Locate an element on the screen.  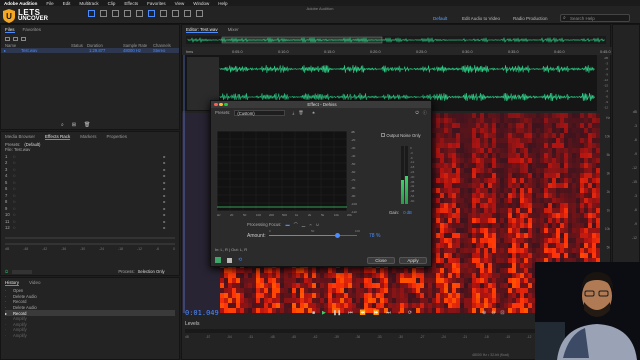
search-help-field: ⌕ Search Help is located at coordinates (595, 18).